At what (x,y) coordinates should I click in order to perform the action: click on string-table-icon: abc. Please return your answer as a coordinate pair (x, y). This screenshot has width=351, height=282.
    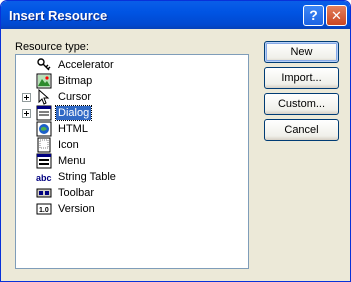
    Looking at the image, I should click on (44, 178).